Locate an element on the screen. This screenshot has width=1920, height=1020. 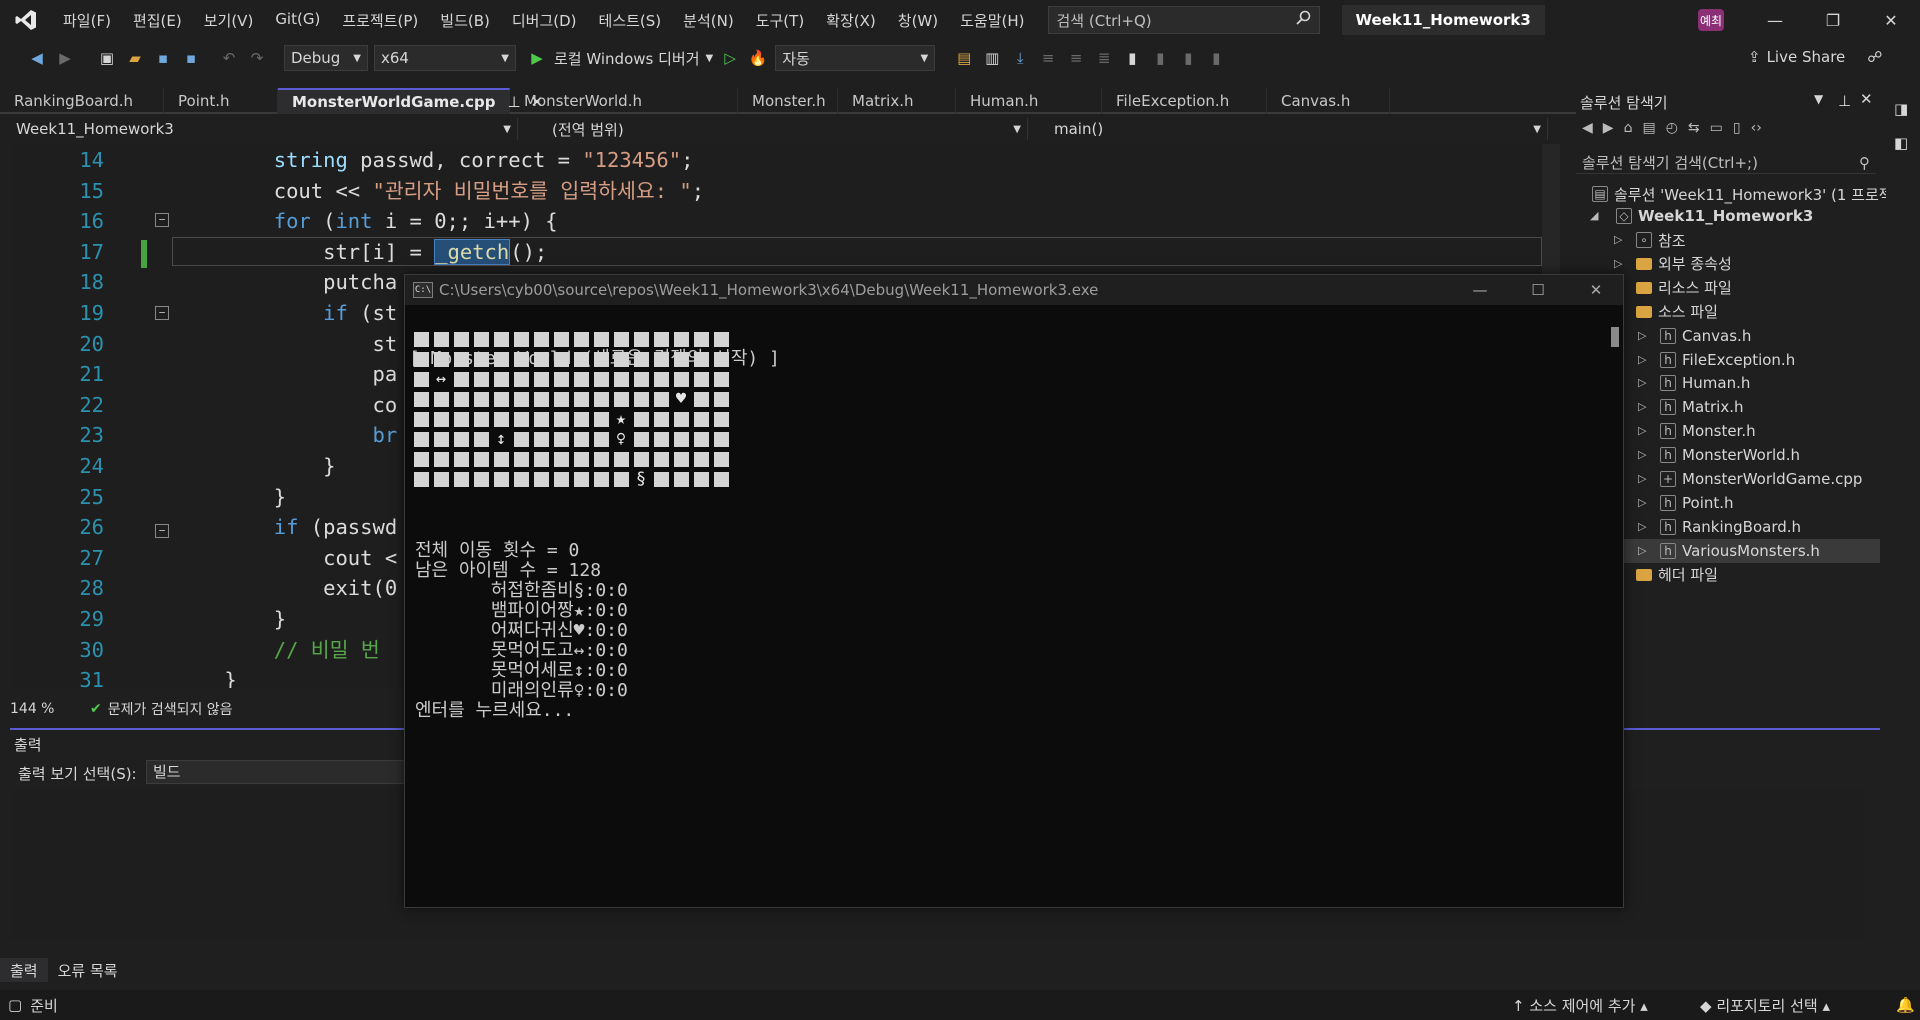
tree-item: h Matrix.h is located at coordinates (1702, 407).